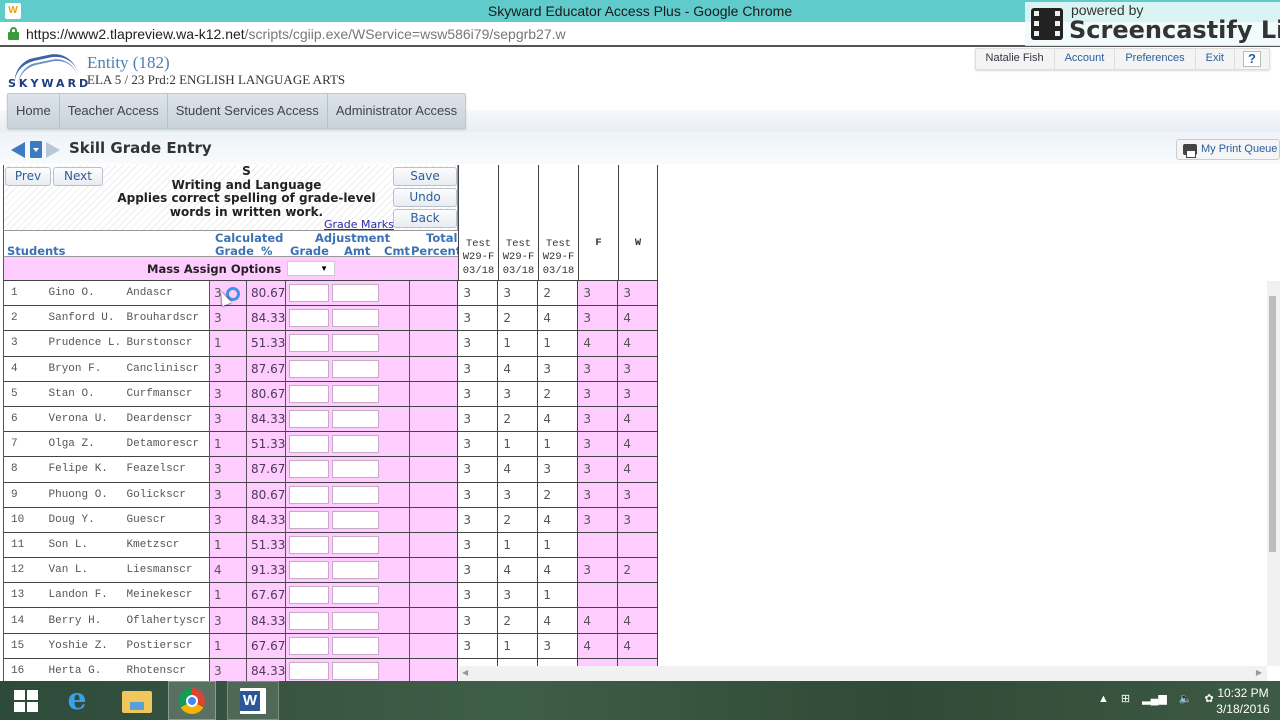 This screenshot has width=1280, height=720. Describe the element at coordinates (1259, 672) in the screenshot. I see `scroll-right-icon: ▶` at that location.